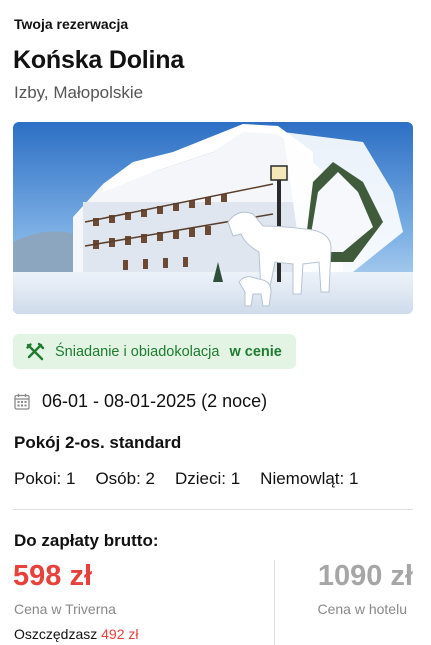  What do you see at coordinates (65, 609) in the screenshot?
I see `triverna-price-caption: Cena w Triverna` at bounding box center [65, 609].